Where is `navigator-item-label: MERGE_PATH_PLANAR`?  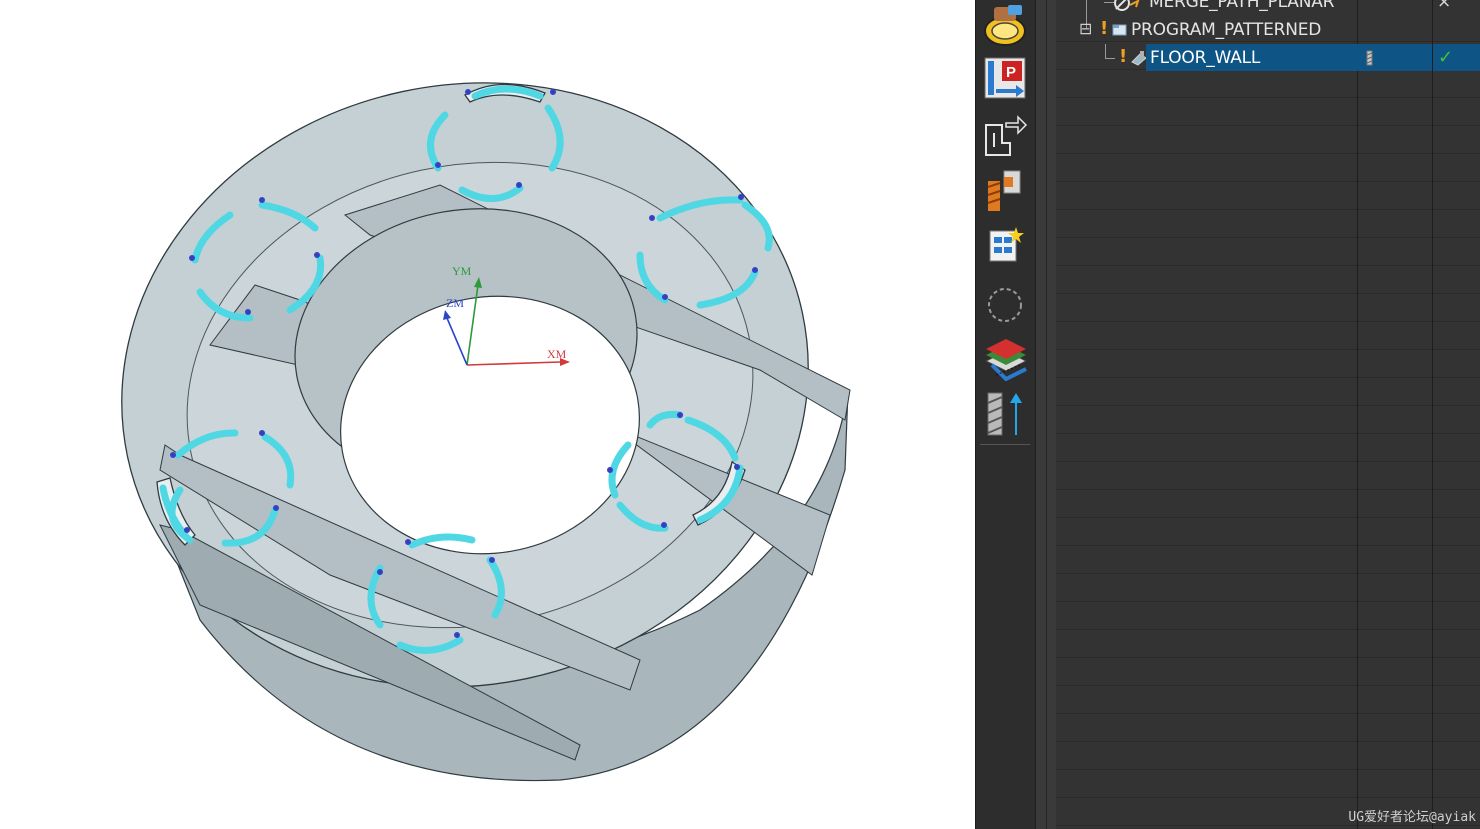 navigator-item-label: MERGE_PATH_PLANAR is located at coordinates (1242, 6).